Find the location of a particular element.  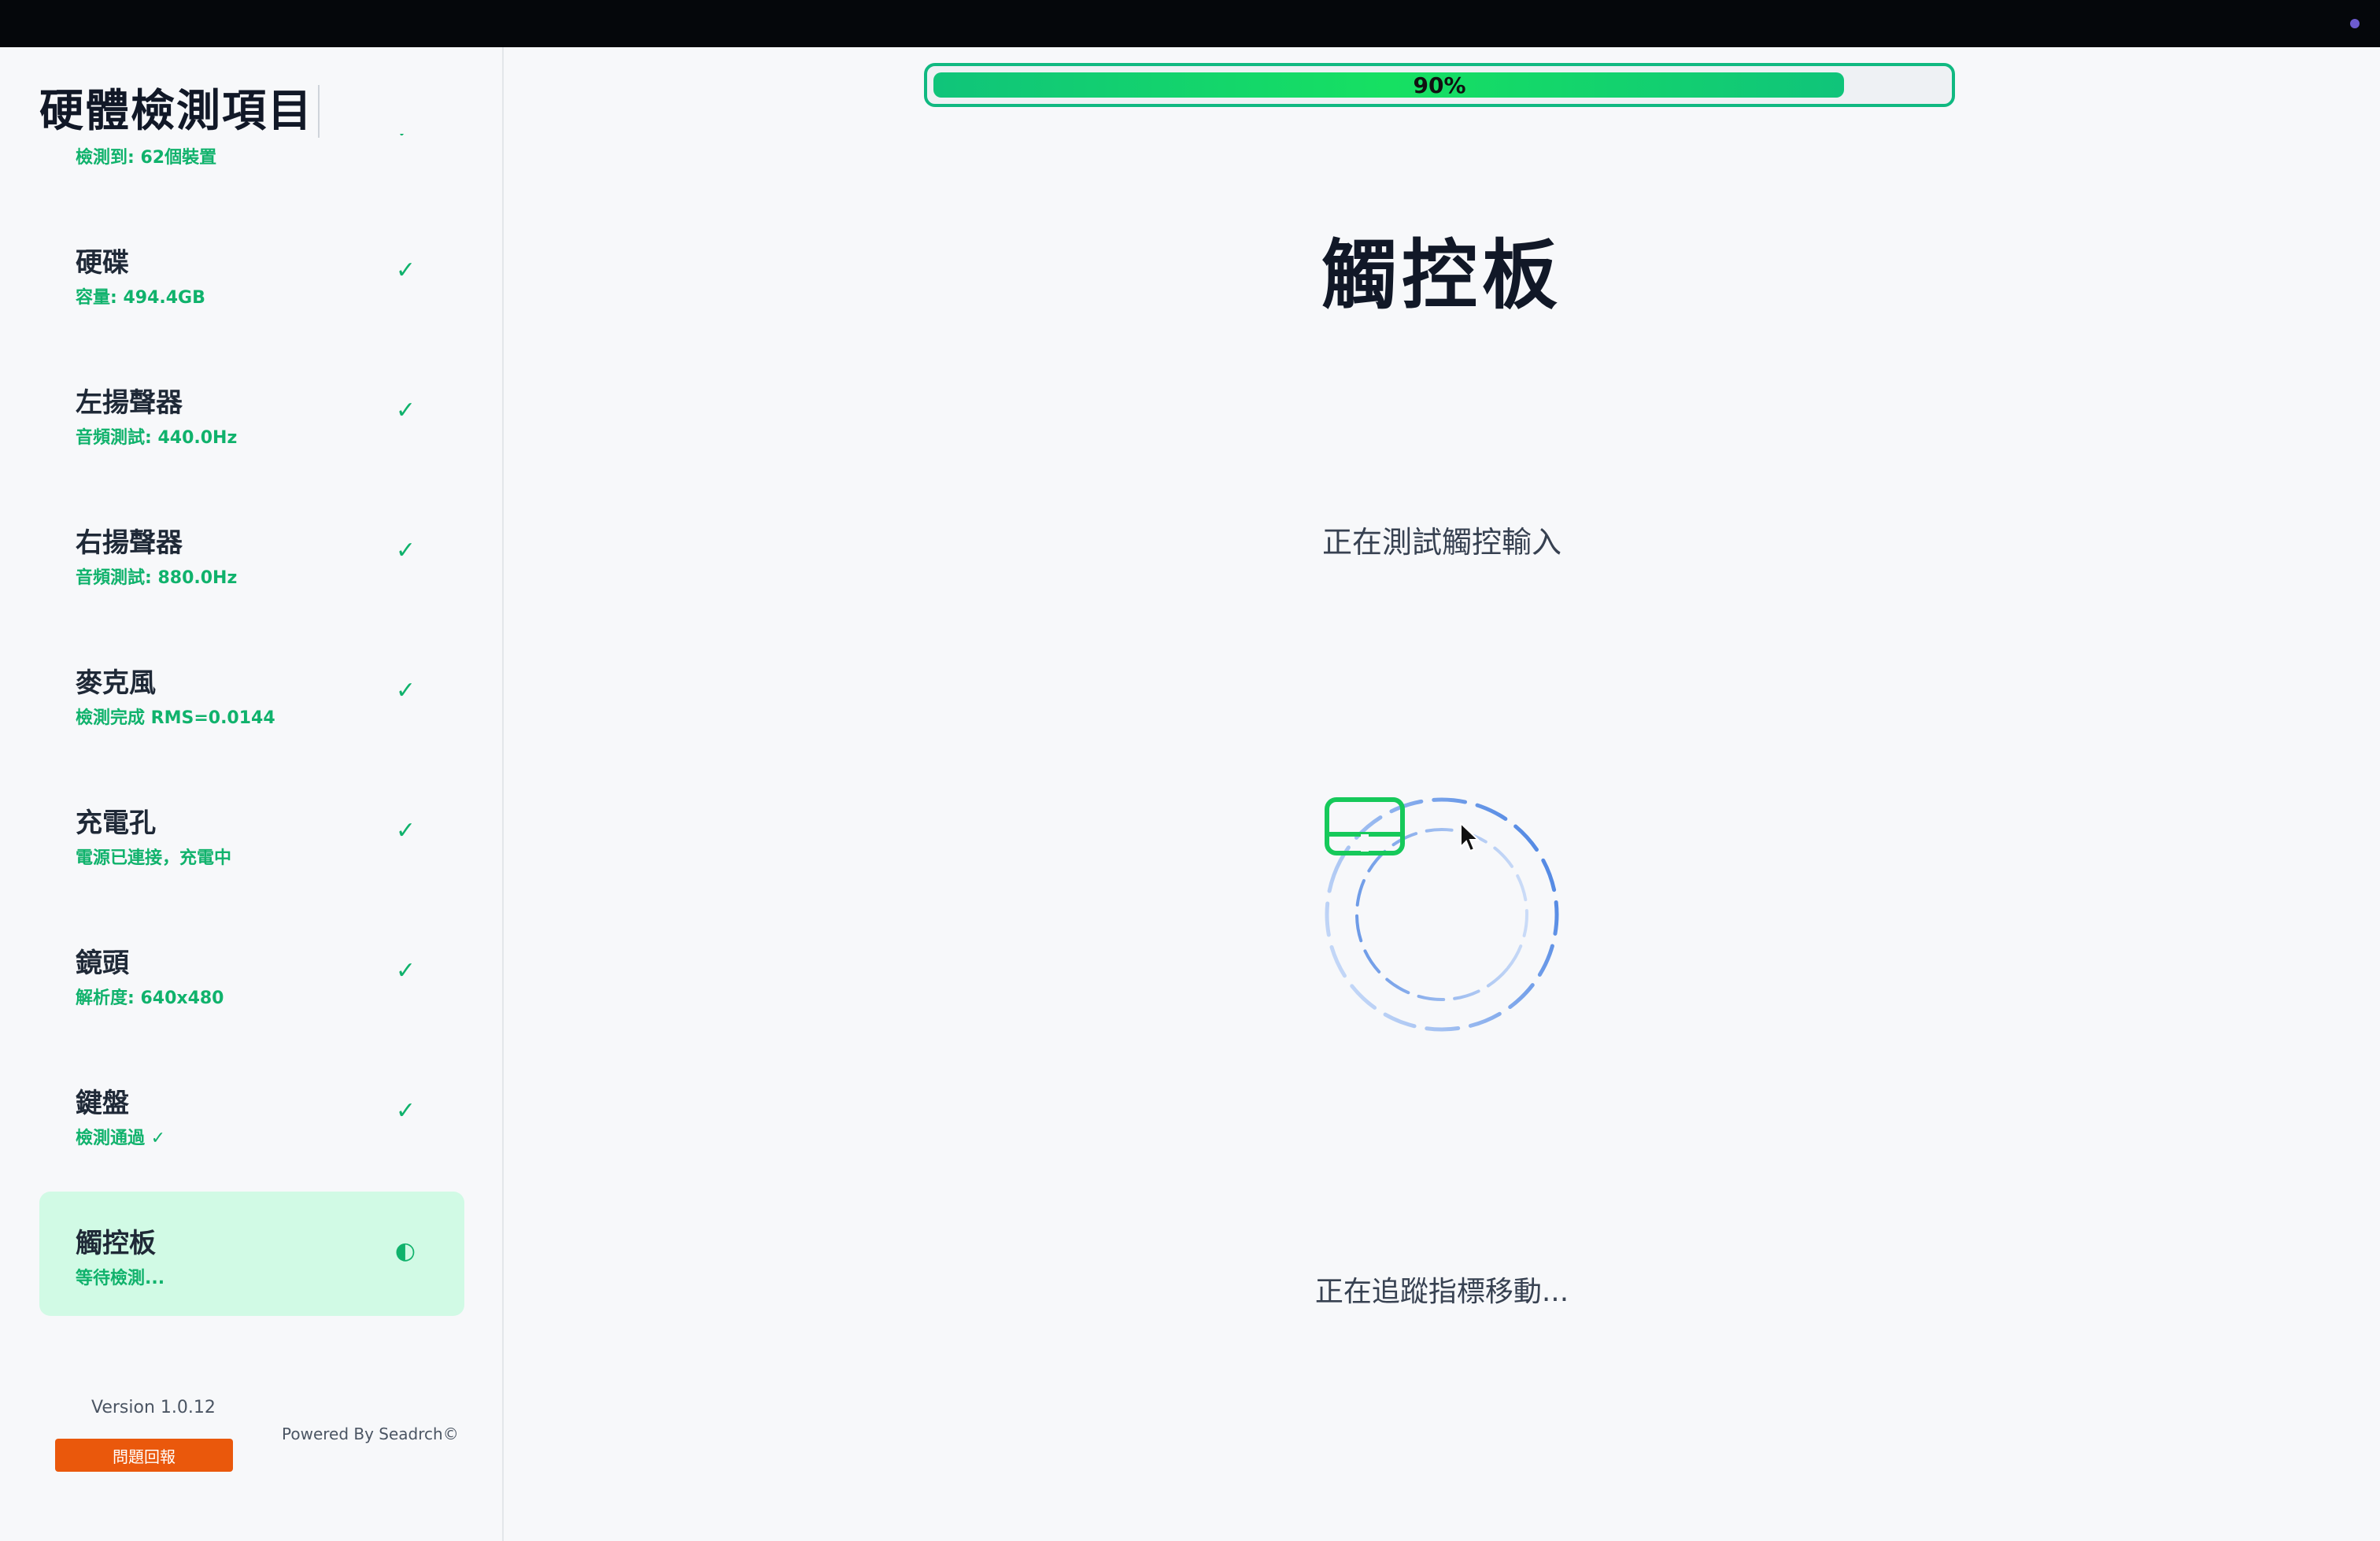

sidebar-item-status: 檢測通過 ✓ is located at coordinates (121, 1138).